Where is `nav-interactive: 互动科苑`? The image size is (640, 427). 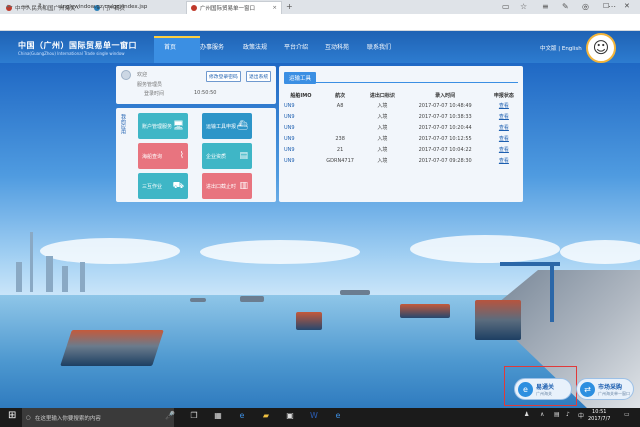
nav-interactive: 互动科苑 is located at coordinates (337, 46).